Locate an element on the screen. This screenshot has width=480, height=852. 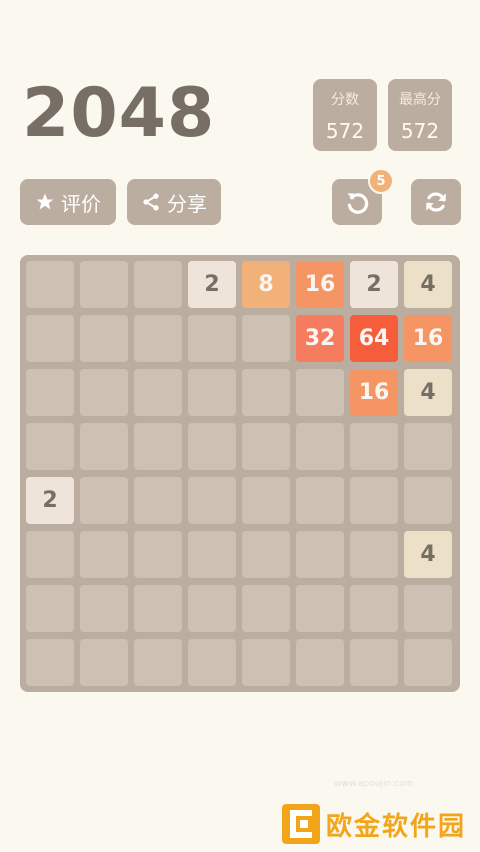
tile: 32 is located at coordinates (320, 338).